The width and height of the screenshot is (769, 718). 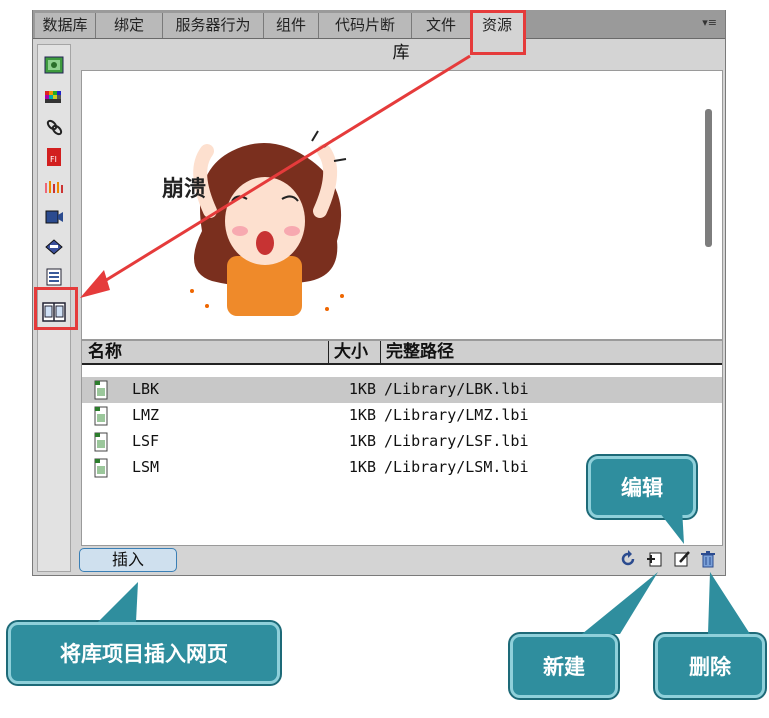 I want to click on movies-icon, so click(x=54, y=217).